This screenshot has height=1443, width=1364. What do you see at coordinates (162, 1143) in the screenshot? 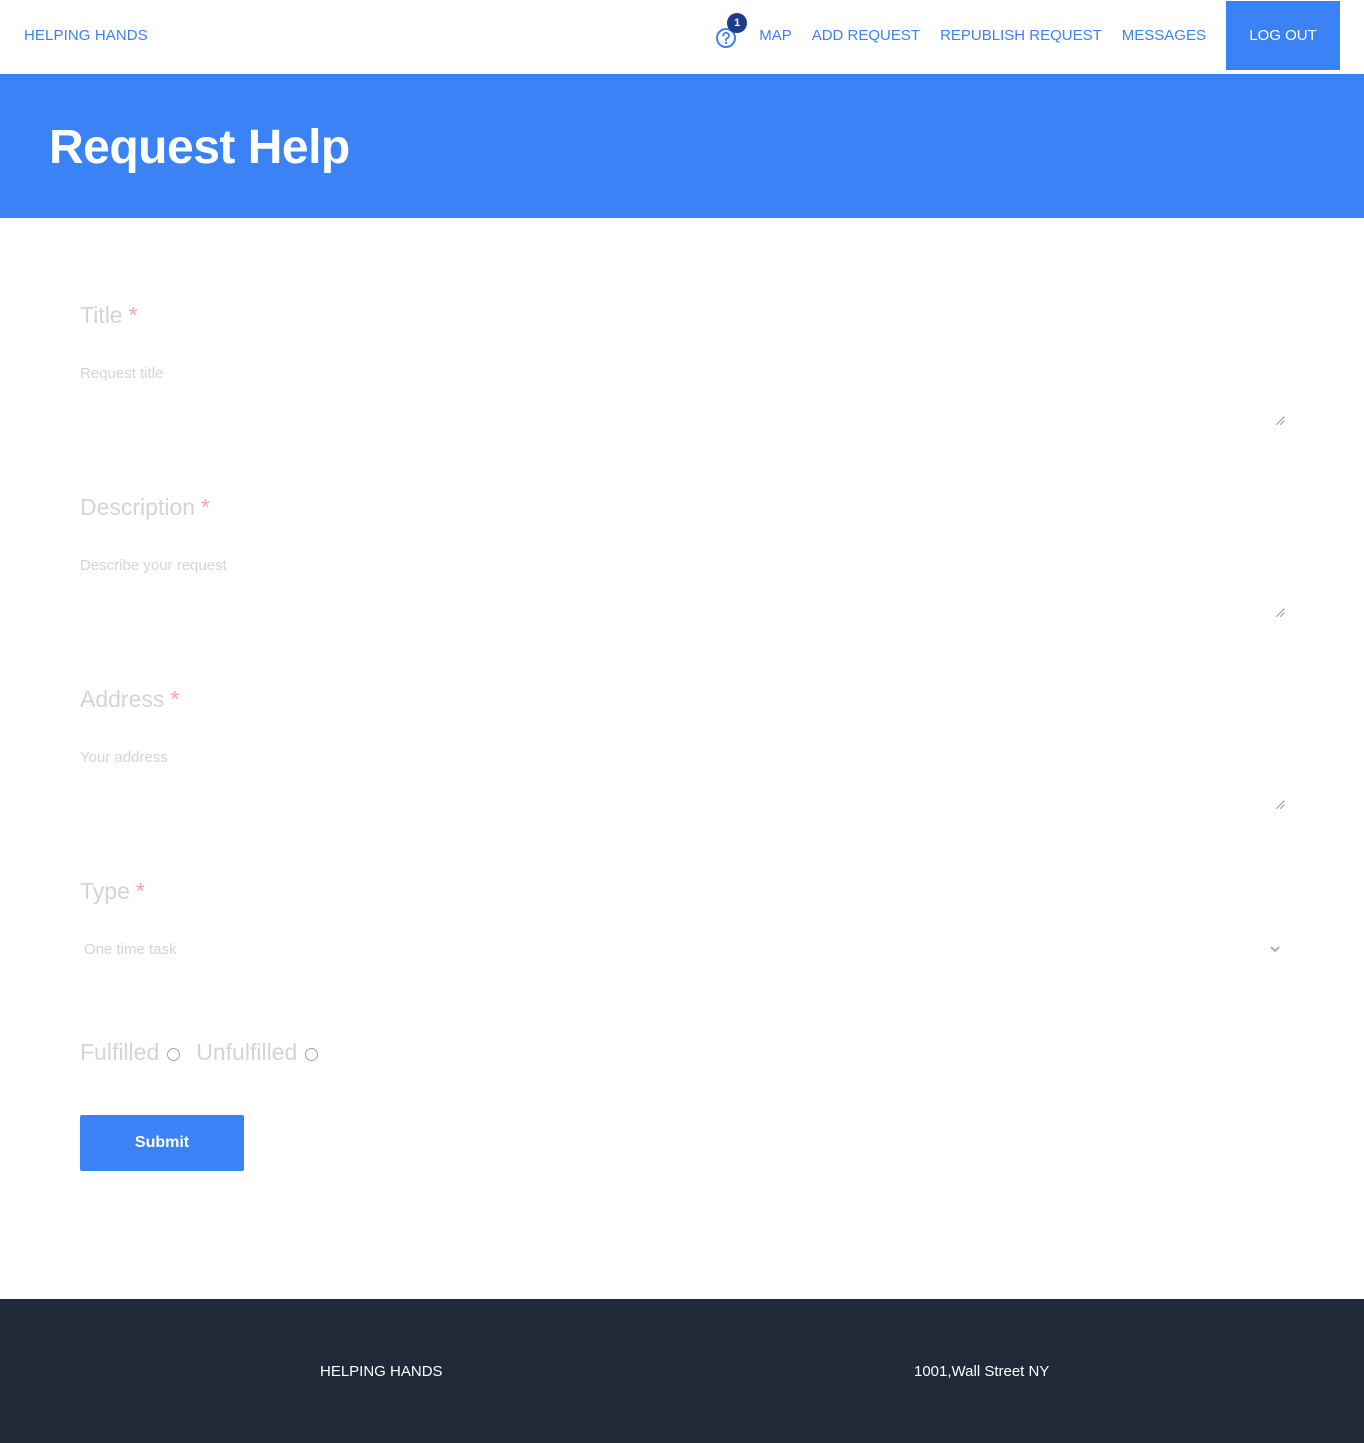
I see `submit-button: Submit` at bounding box center [162, 1143].